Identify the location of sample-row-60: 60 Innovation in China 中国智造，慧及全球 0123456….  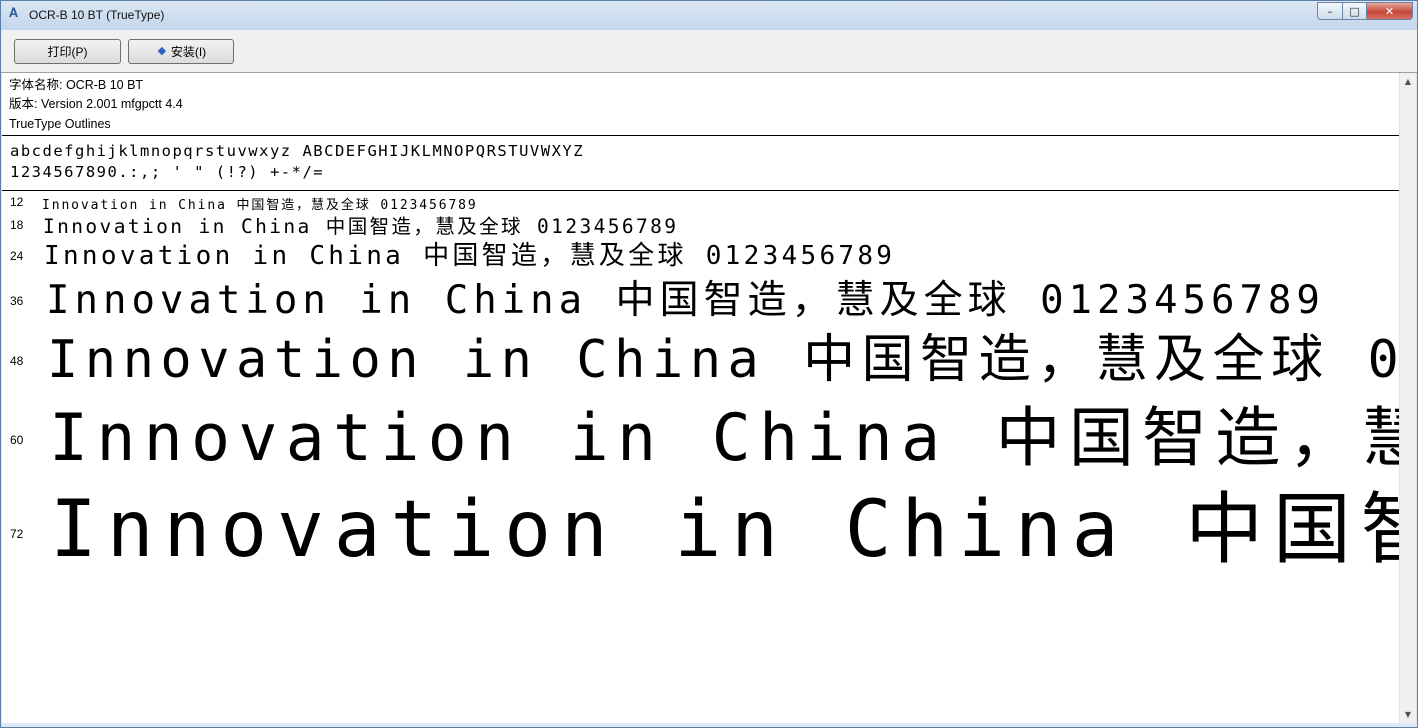
(700, 430).